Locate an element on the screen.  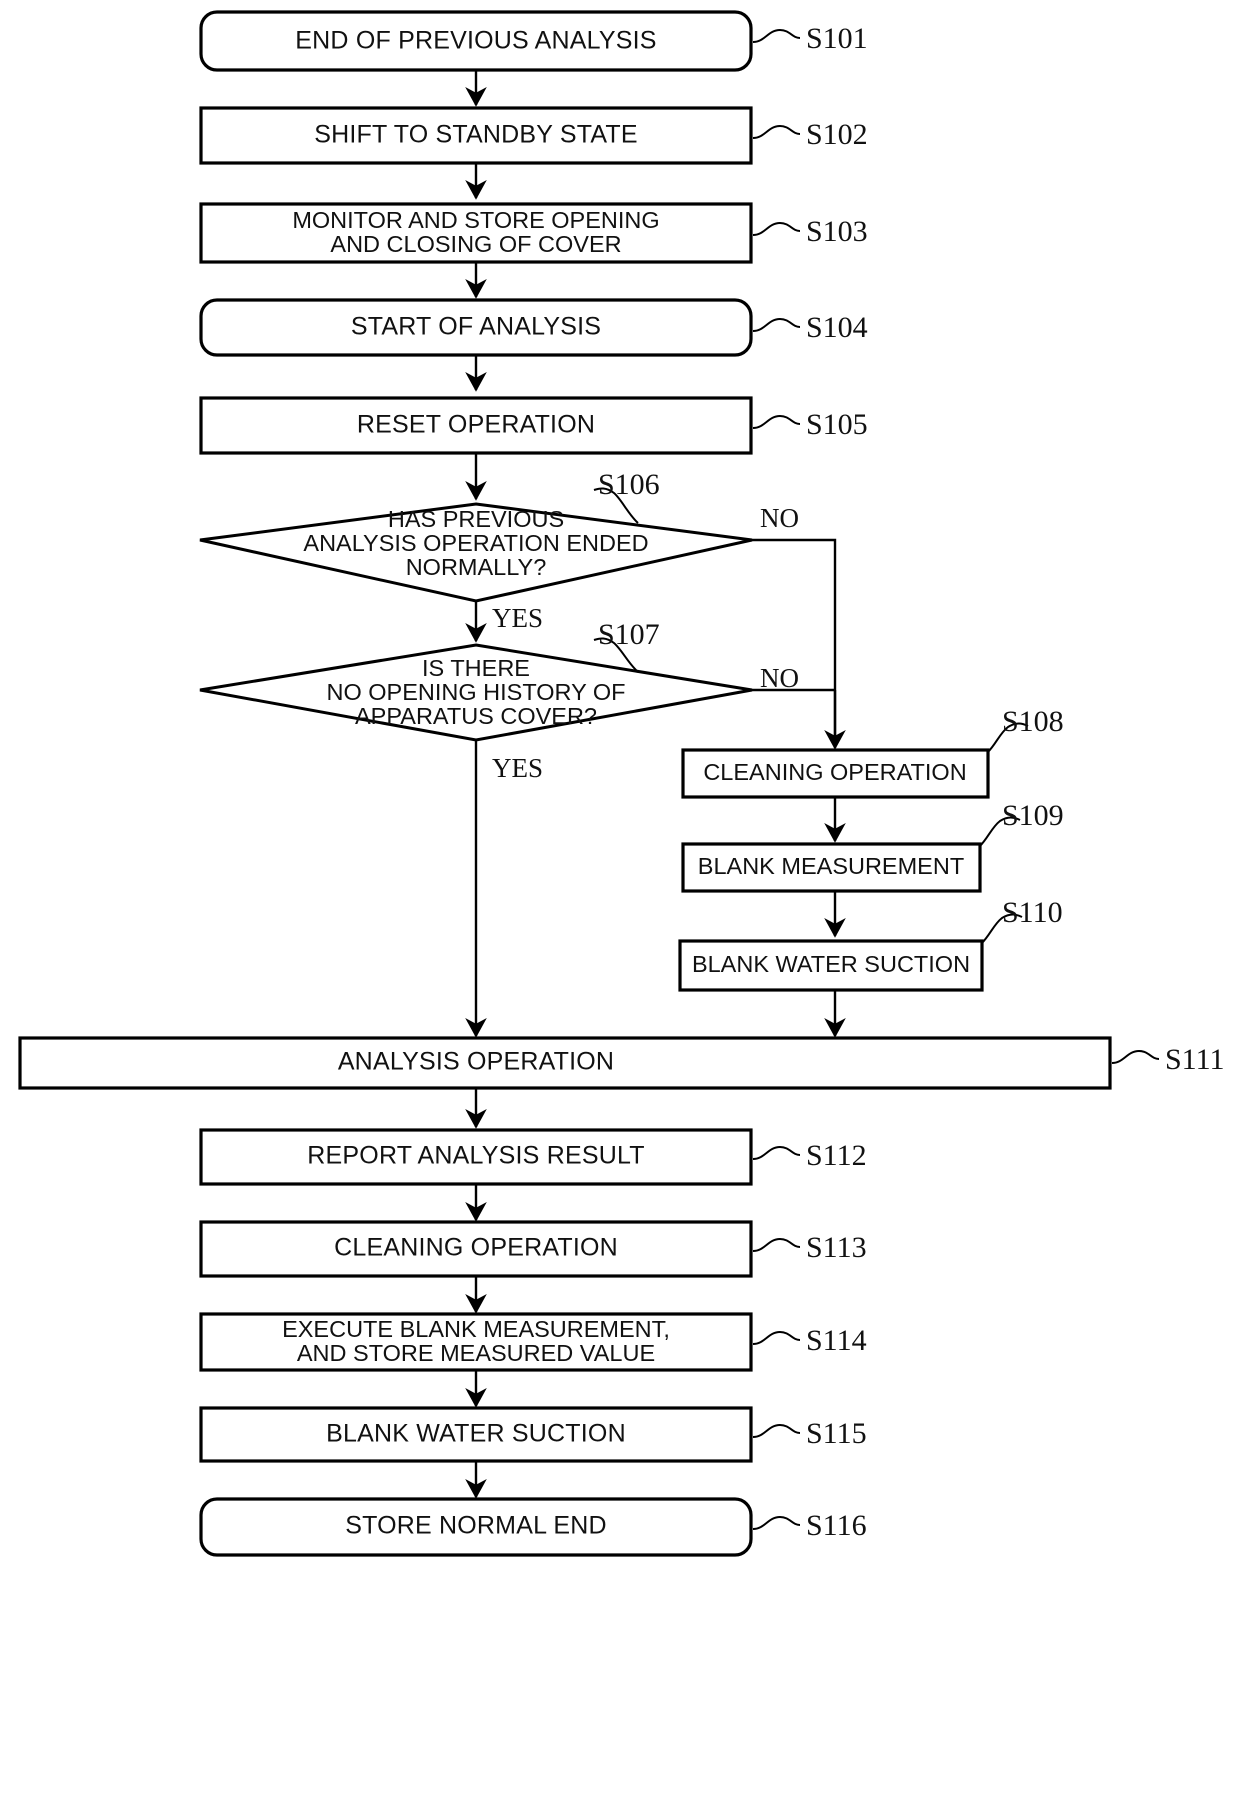
node-s101: END OF PREVIOUS ANALYSIS is located at coordinates (476, 41).